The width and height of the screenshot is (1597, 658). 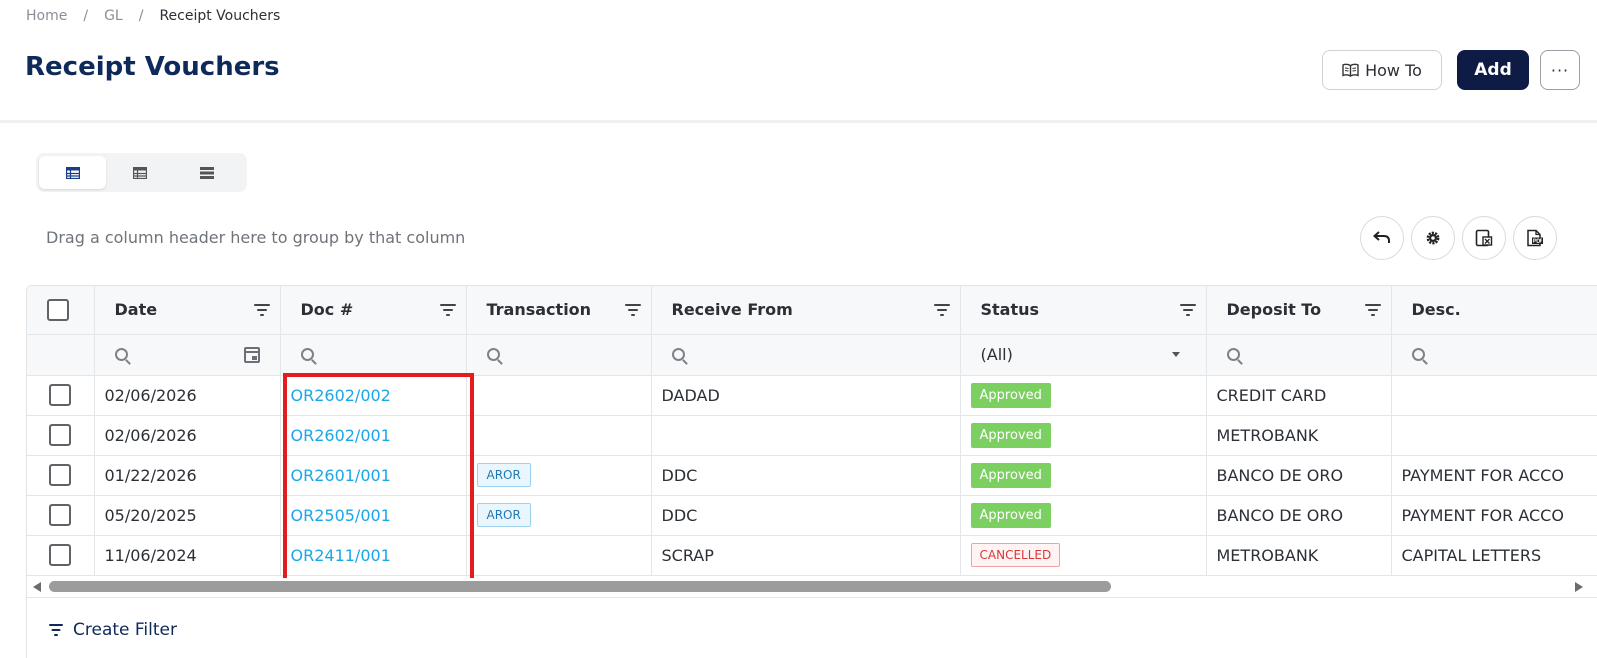 What do you see at coordinates (812, 627) in the screenshot?
I see `grid-footer: Create Filter` at bounding box center [812, 627].